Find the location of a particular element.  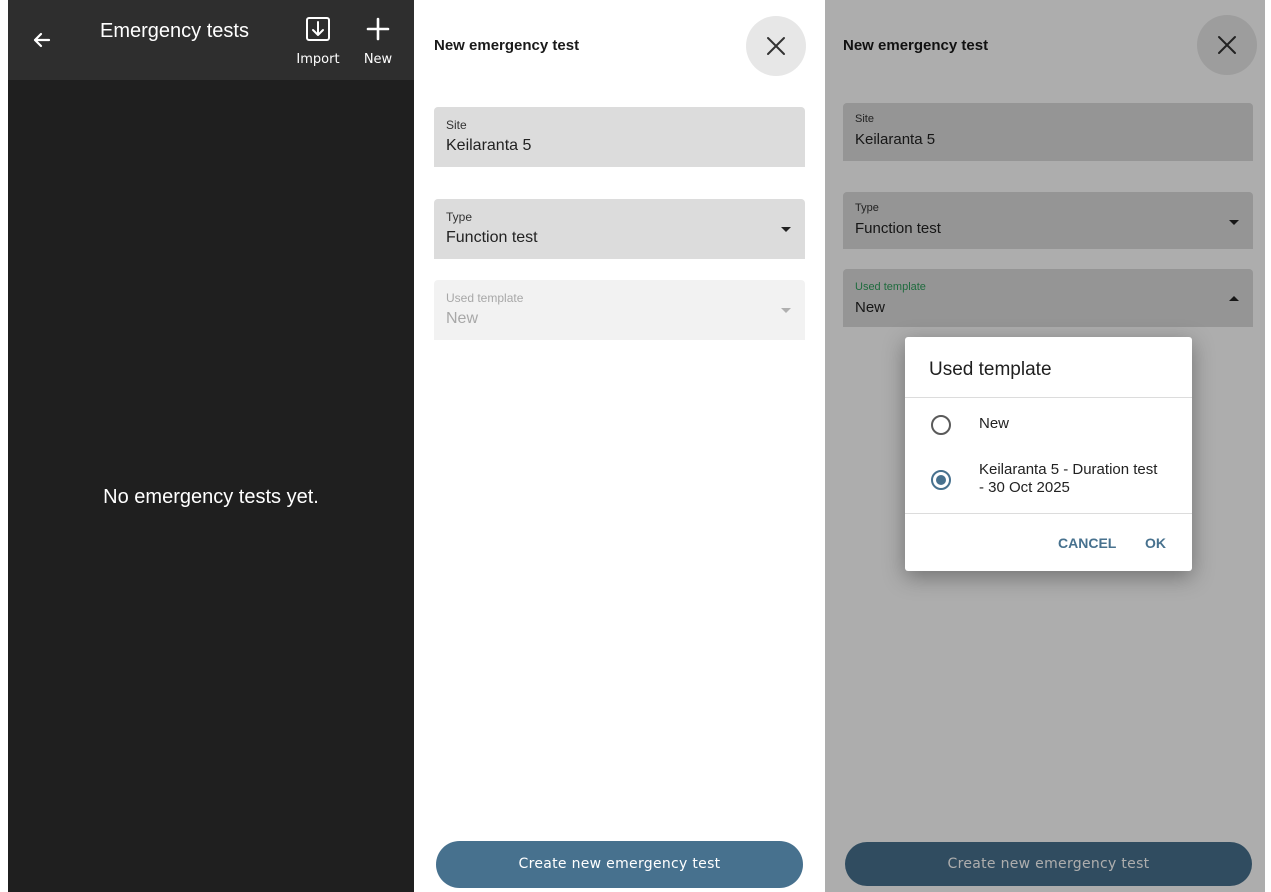

empty-state-message: No emergency tests yet. is located at coordinates (211, 497).